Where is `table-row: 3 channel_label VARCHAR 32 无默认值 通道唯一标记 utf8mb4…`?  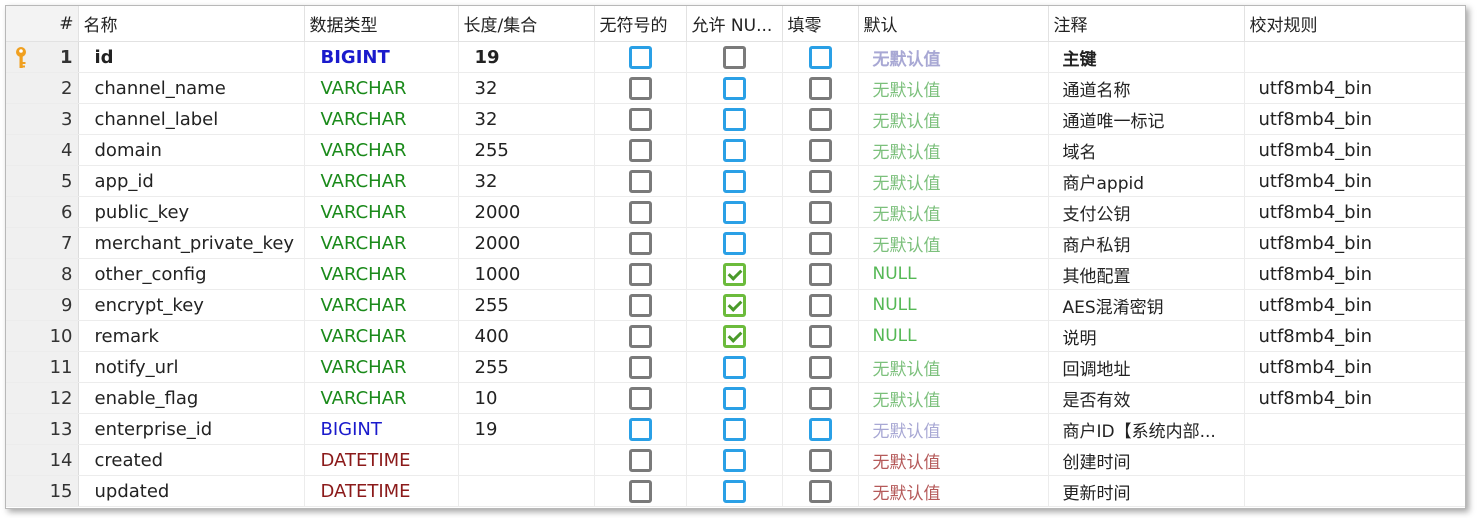 table-row: 3 channel_label VARCHAR 32 无默认值 通道唯一标记 utf8mb4… is located at coordinates (735, 119).